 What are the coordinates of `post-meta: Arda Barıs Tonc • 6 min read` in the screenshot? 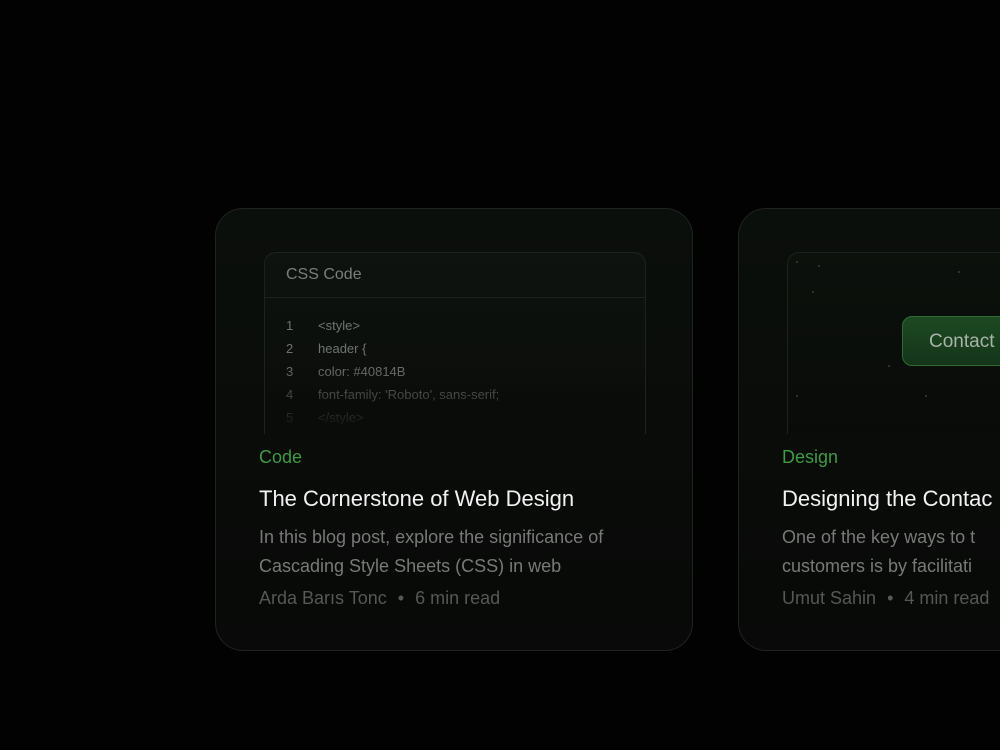 It's located at (379, 598).